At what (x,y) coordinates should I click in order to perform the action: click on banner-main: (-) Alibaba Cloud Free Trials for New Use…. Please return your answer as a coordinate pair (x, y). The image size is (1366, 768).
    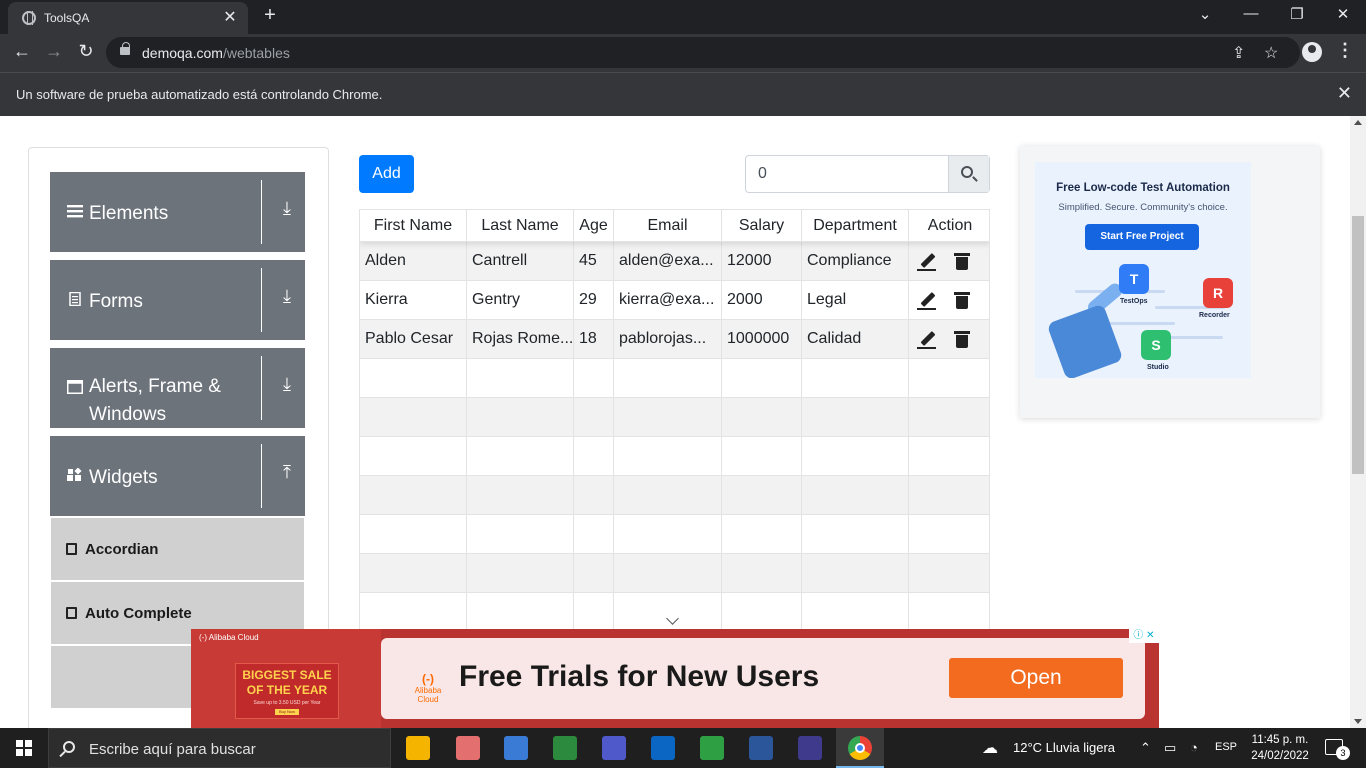
    Looking at the image, I should click on (763, 678).